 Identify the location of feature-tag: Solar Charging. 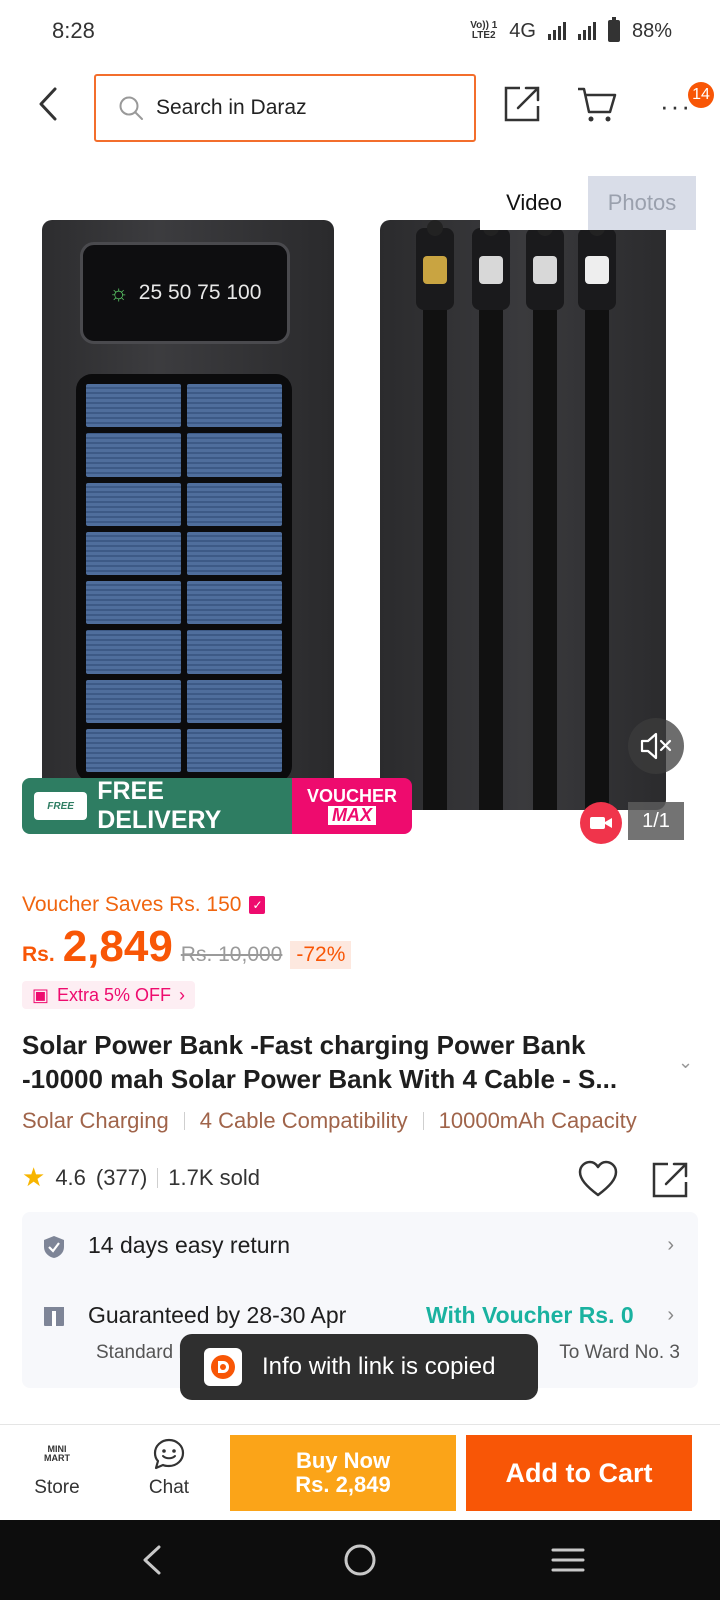
(95, 1120).